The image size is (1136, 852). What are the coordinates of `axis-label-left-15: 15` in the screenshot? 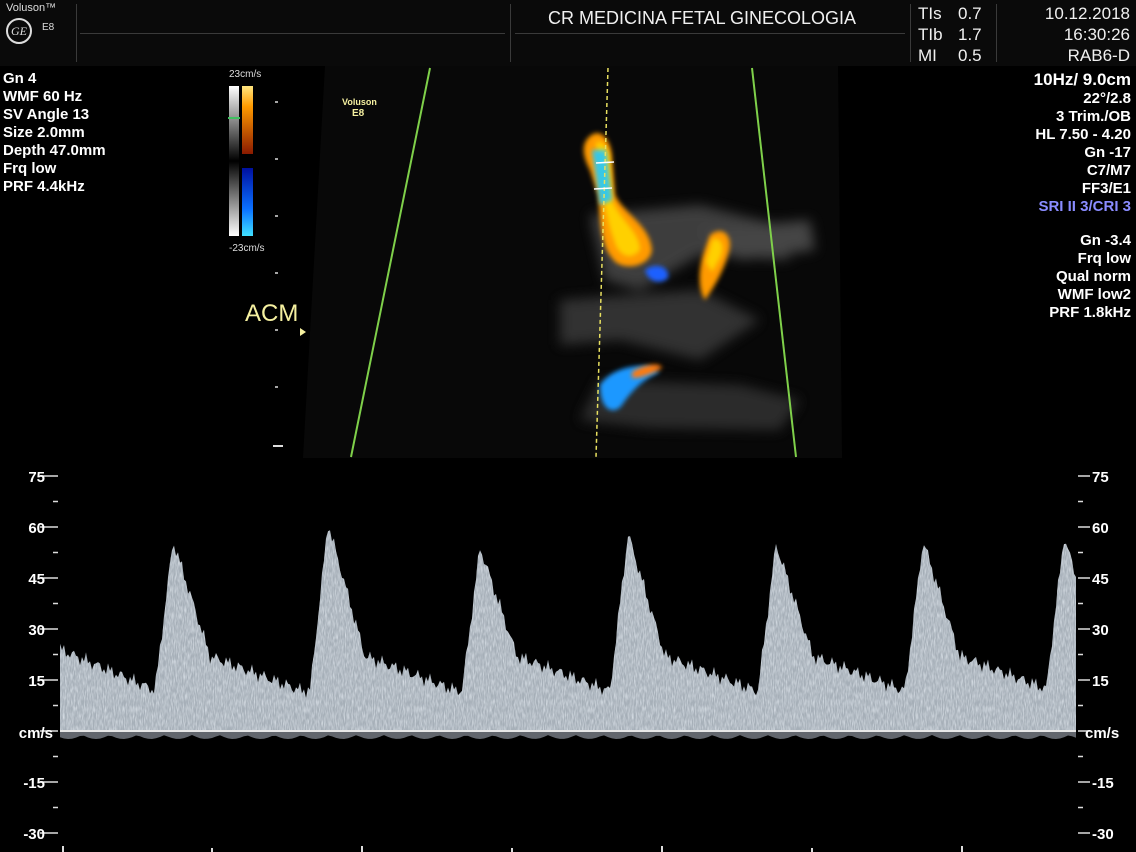 It's located at (36, 681).